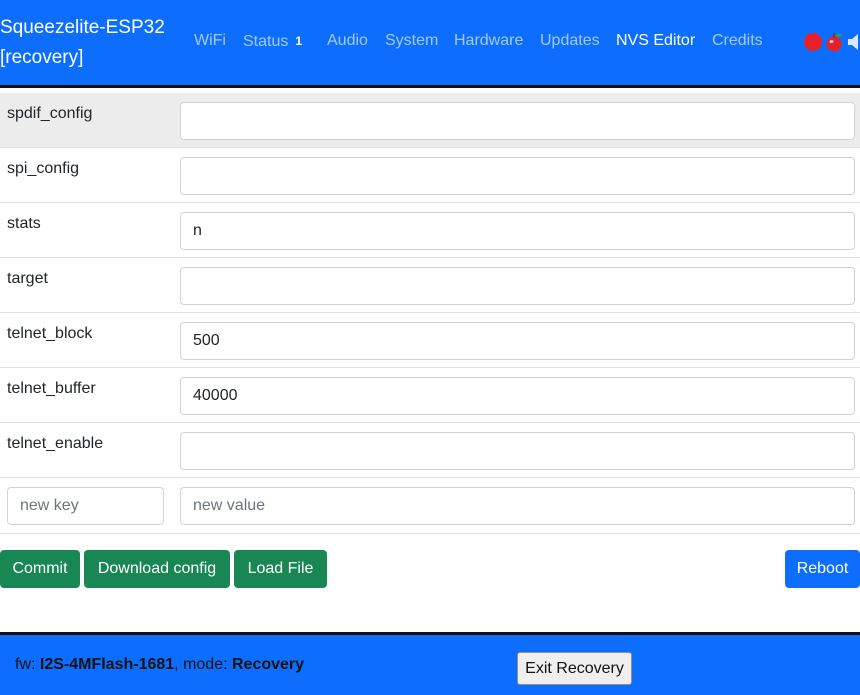 The image size is (860, 695). Describe the element at coordinates (411, 41) in the screenshot. I see `nav-tab-system: System` at that location.